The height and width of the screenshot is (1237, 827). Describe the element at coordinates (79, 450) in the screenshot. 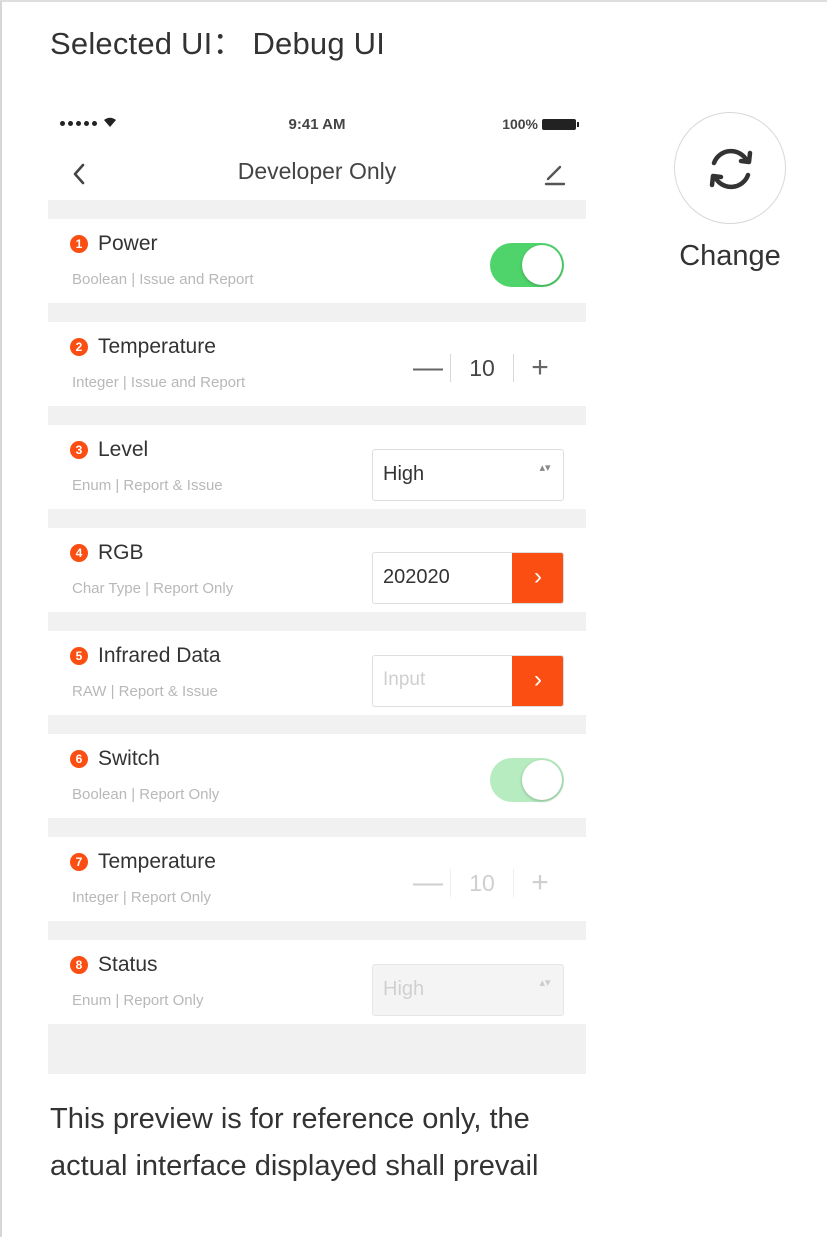

I see `row-number-badge: 3` at that location.